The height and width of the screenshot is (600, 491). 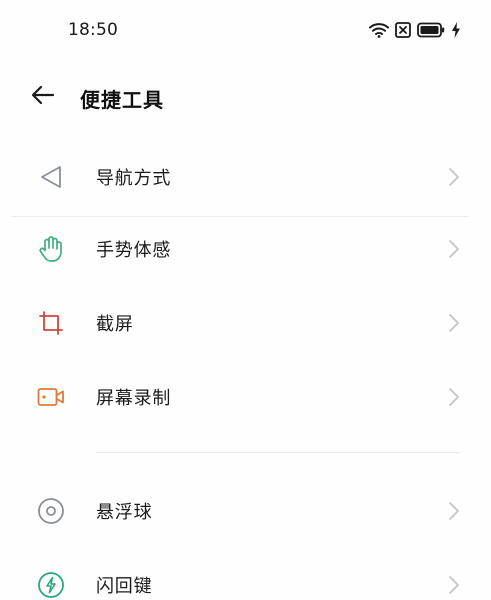 I want to click on page-title: 便捷工具, so click(x=122, y=100).